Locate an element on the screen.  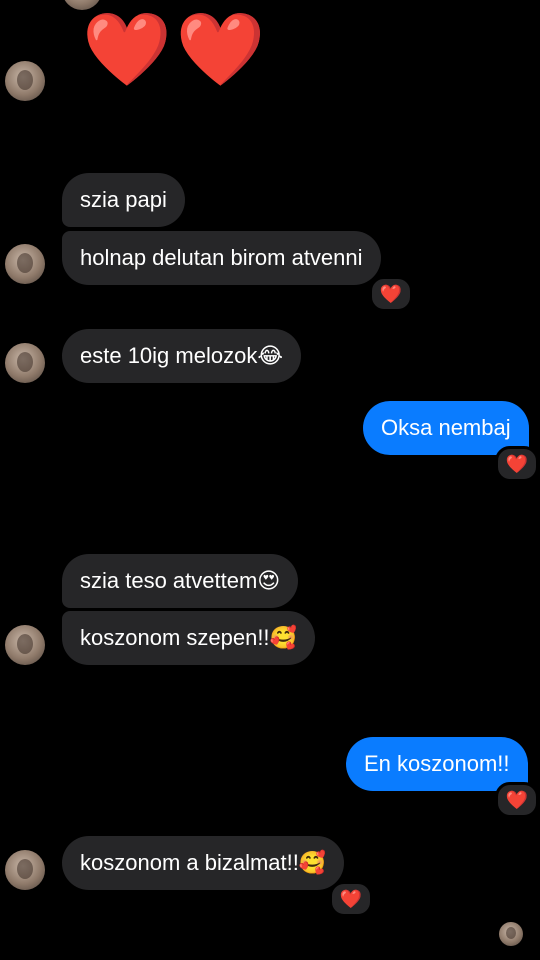
message-bubble-outgoing: En koszonom!! is located at coordinates (437, 764).